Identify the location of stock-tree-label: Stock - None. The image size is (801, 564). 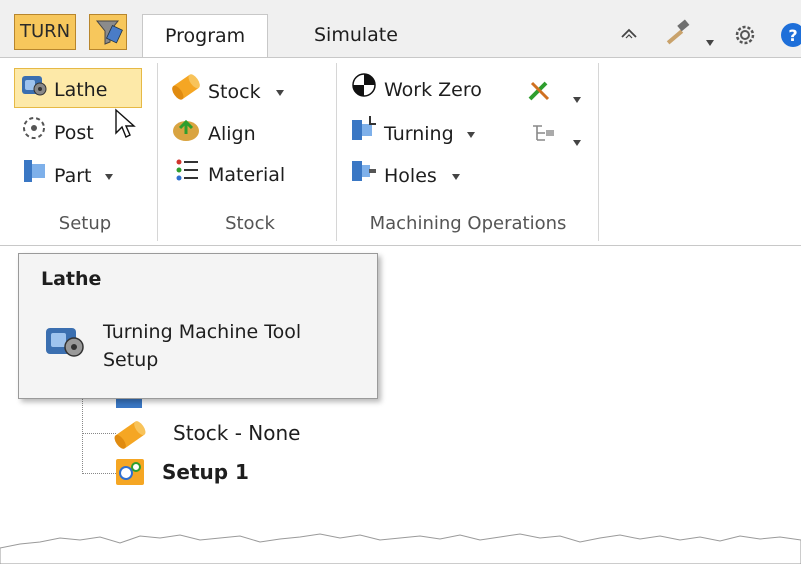
(237, 433).